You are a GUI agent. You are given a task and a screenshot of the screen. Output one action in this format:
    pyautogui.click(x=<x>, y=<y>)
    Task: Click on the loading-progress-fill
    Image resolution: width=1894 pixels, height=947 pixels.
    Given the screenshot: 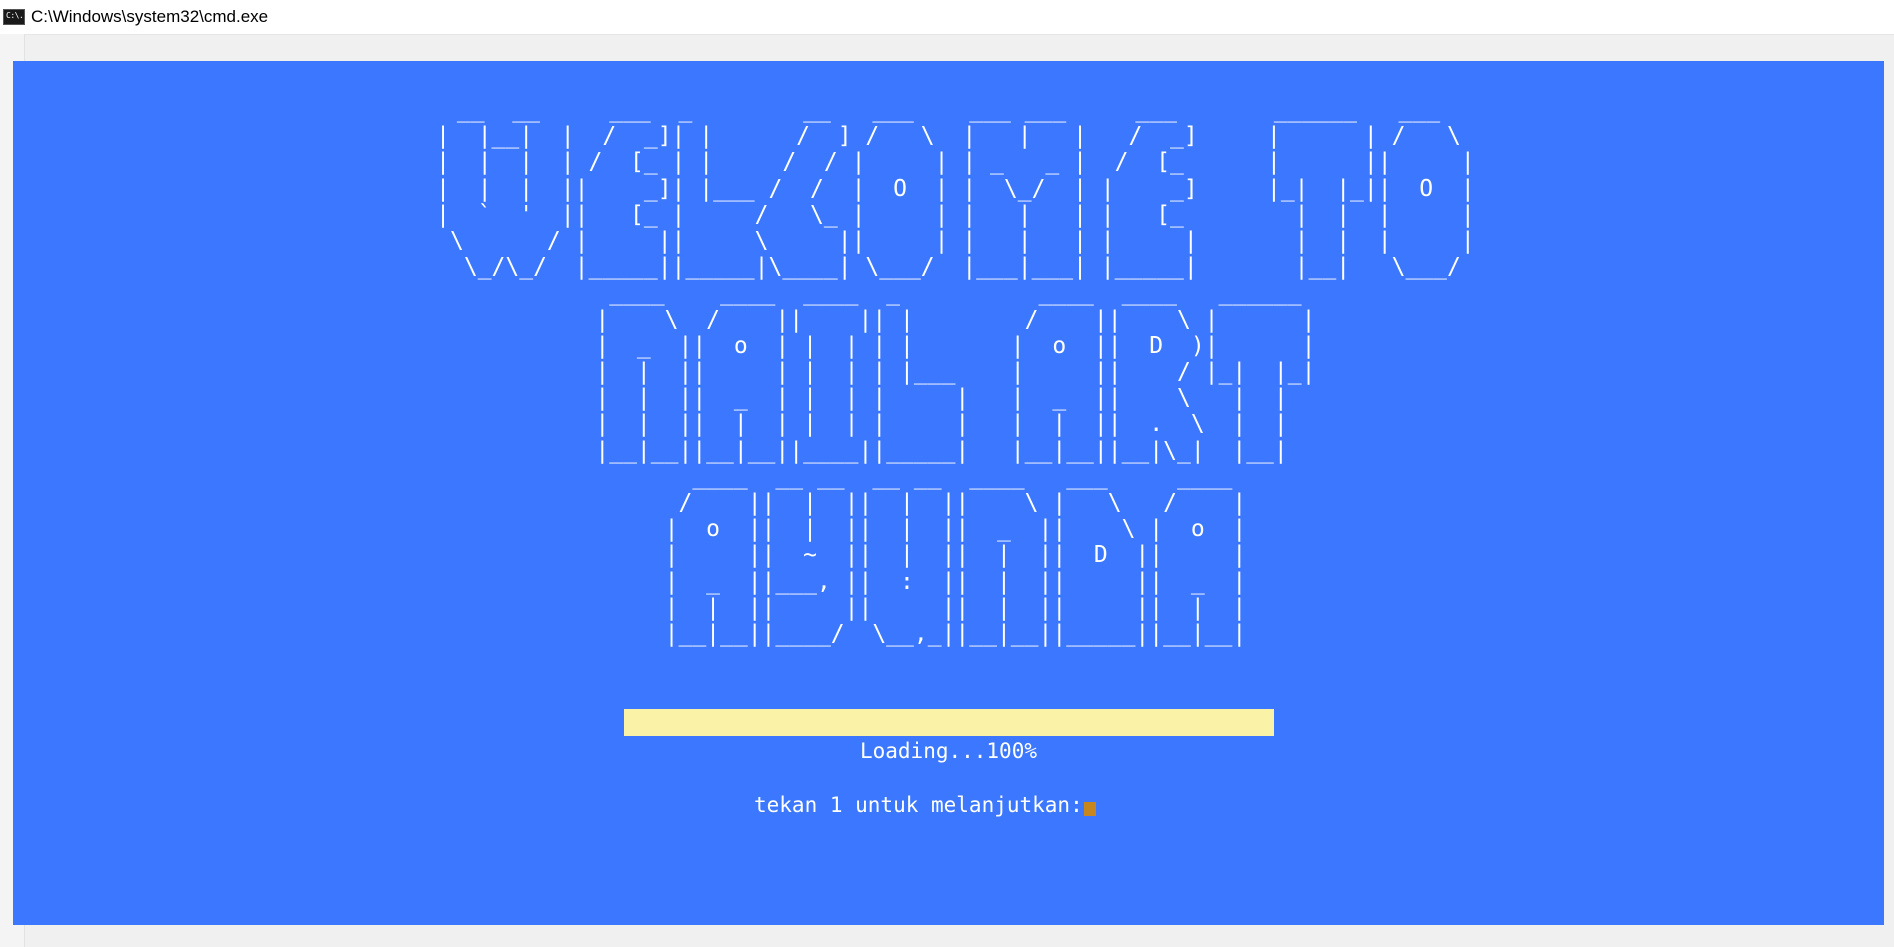 What is the action you would take?
    pyautogui.click(x=949, y=722)
    